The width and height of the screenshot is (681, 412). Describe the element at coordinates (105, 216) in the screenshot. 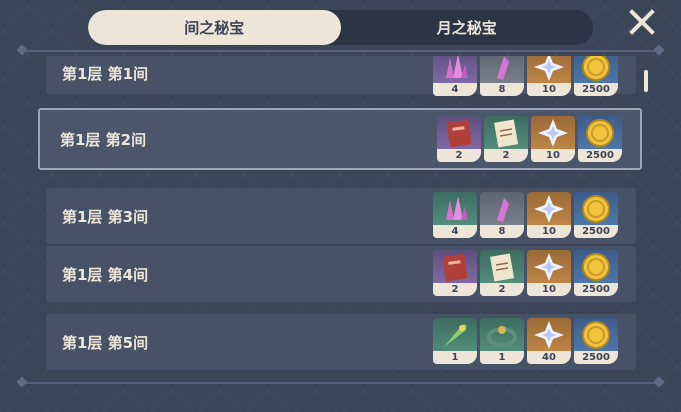

I see `floor-row-label: 第1层 第3间` at that location.